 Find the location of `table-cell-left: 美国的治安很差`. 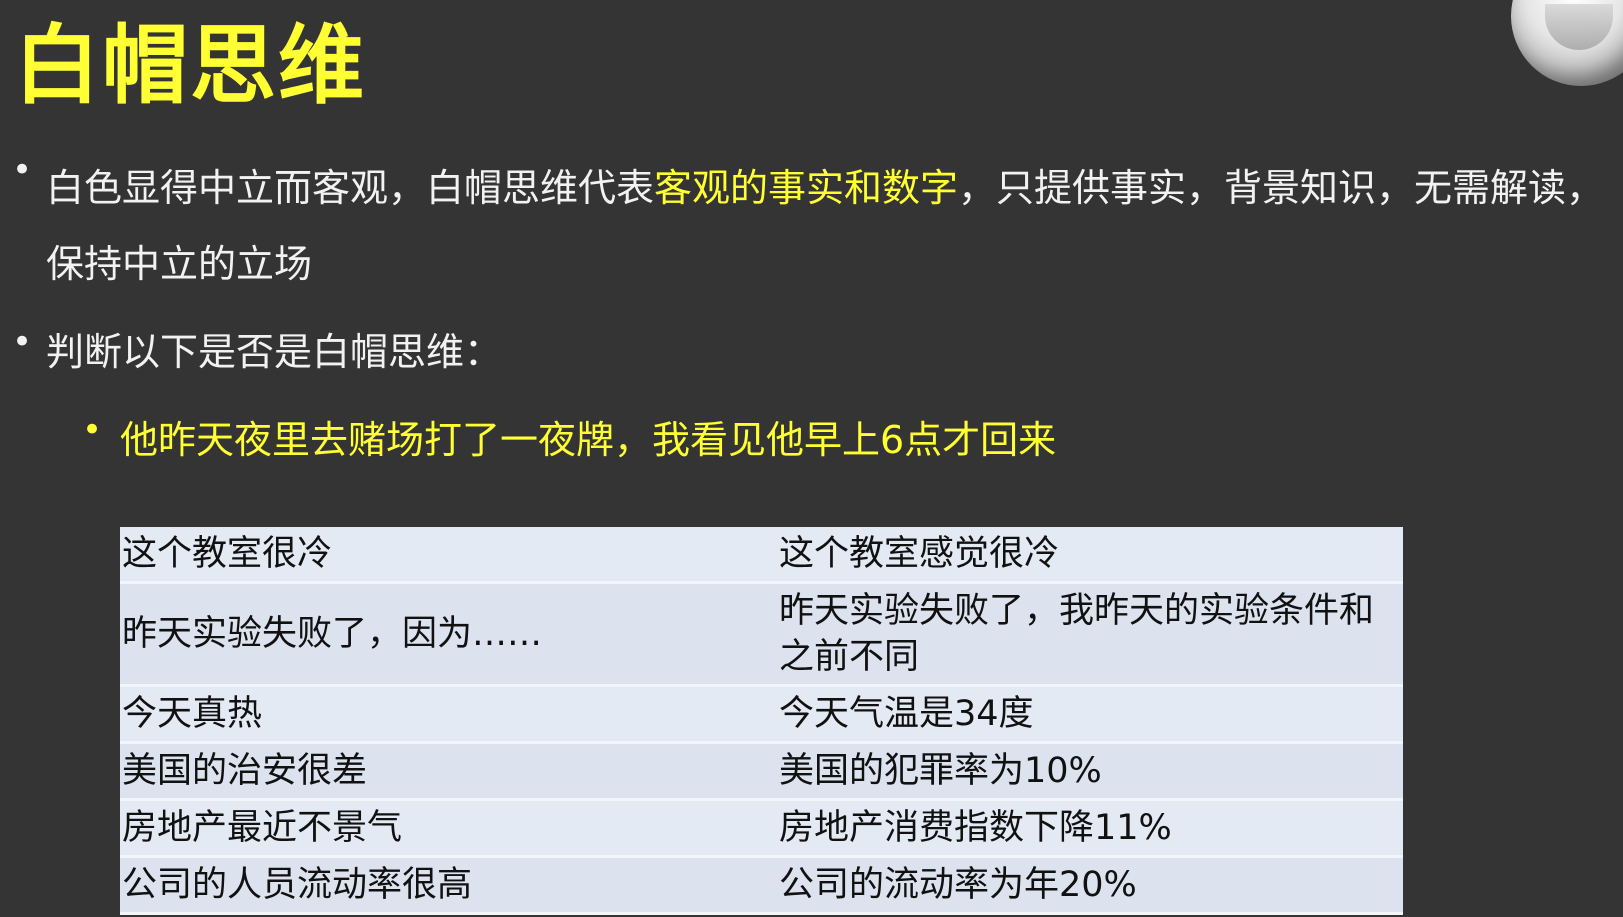

table-cell-left: 美国的治安很差 is located at coordinates (245, 771).